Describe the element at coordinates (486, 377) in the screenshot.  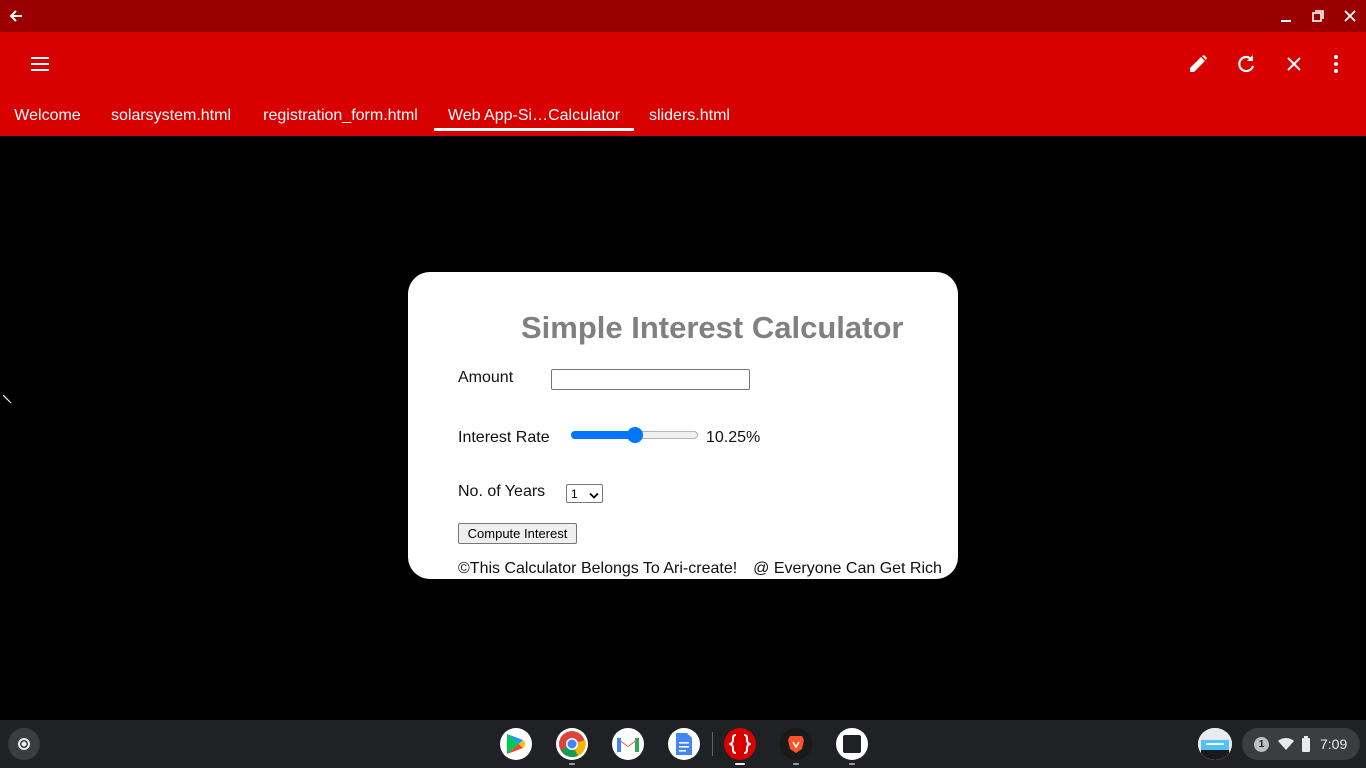
I see `amount-label: Amount` at that location.